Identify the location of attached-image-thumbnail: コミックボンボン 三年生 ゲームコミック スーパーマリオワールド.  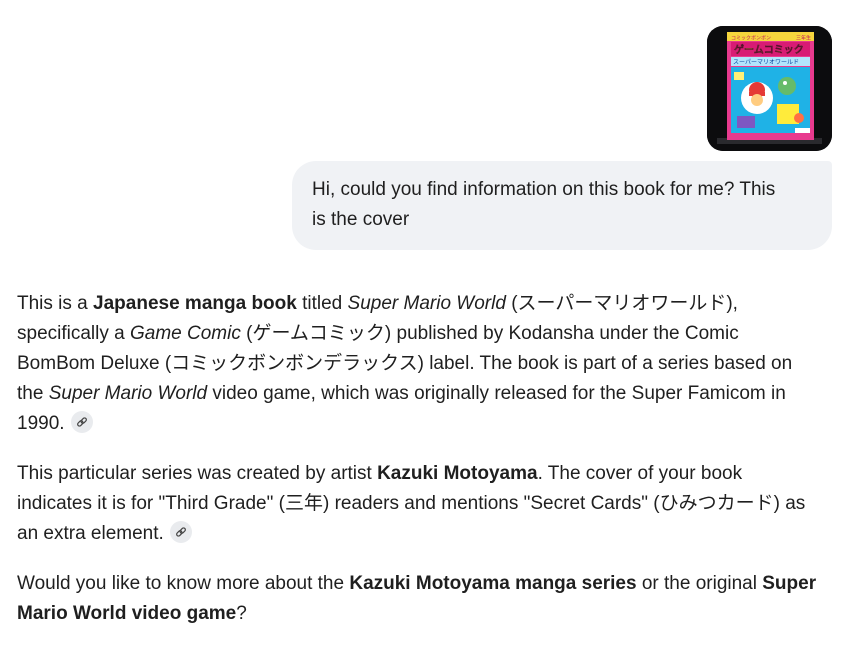
(769, 88).